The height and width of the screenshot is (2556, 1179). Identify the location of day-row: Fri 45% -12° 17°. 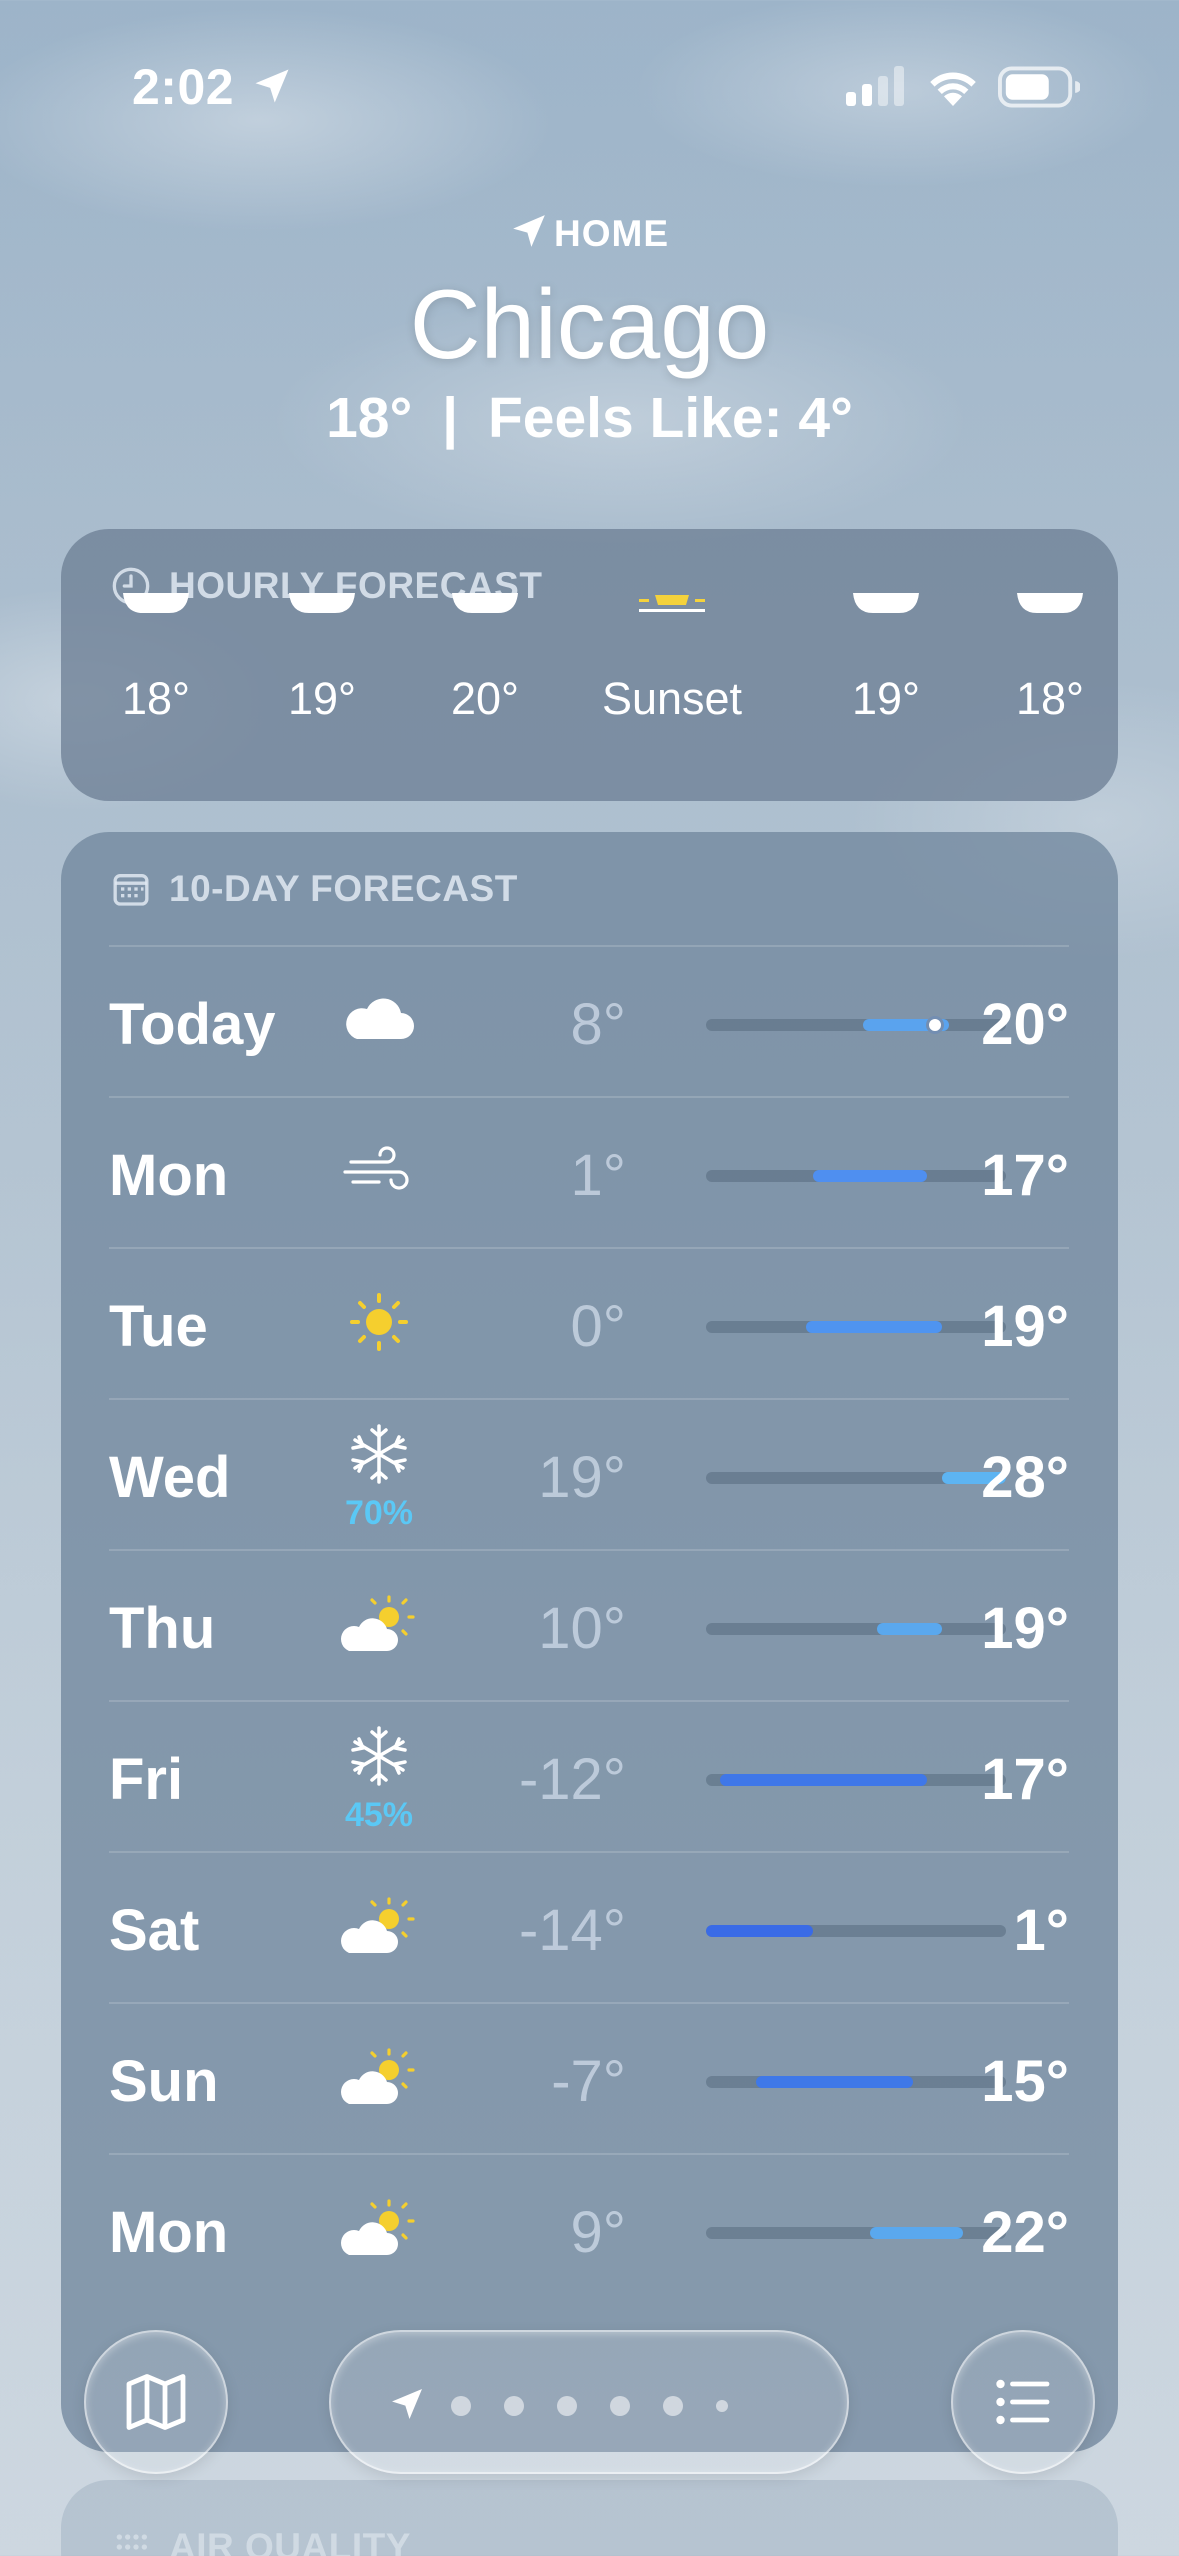
(589, 1775).